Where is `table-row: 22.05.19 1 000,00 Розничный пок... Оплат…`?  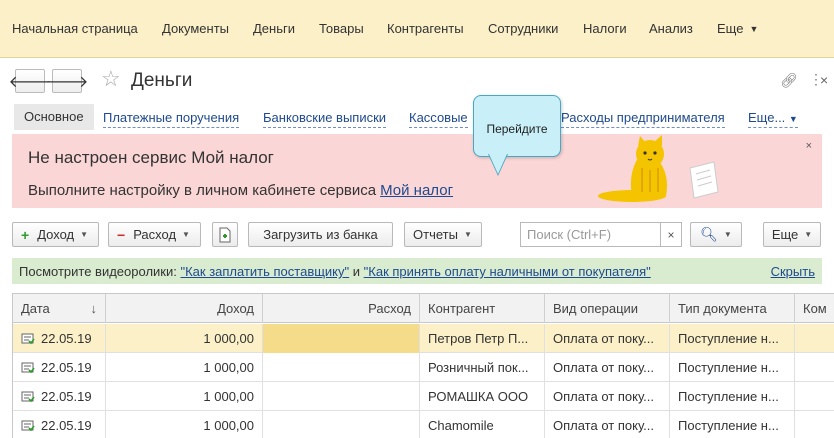 table-row: 22.05.19 1 000,00 Розничный пок... Оплат… is located at coordinates (423, 367).